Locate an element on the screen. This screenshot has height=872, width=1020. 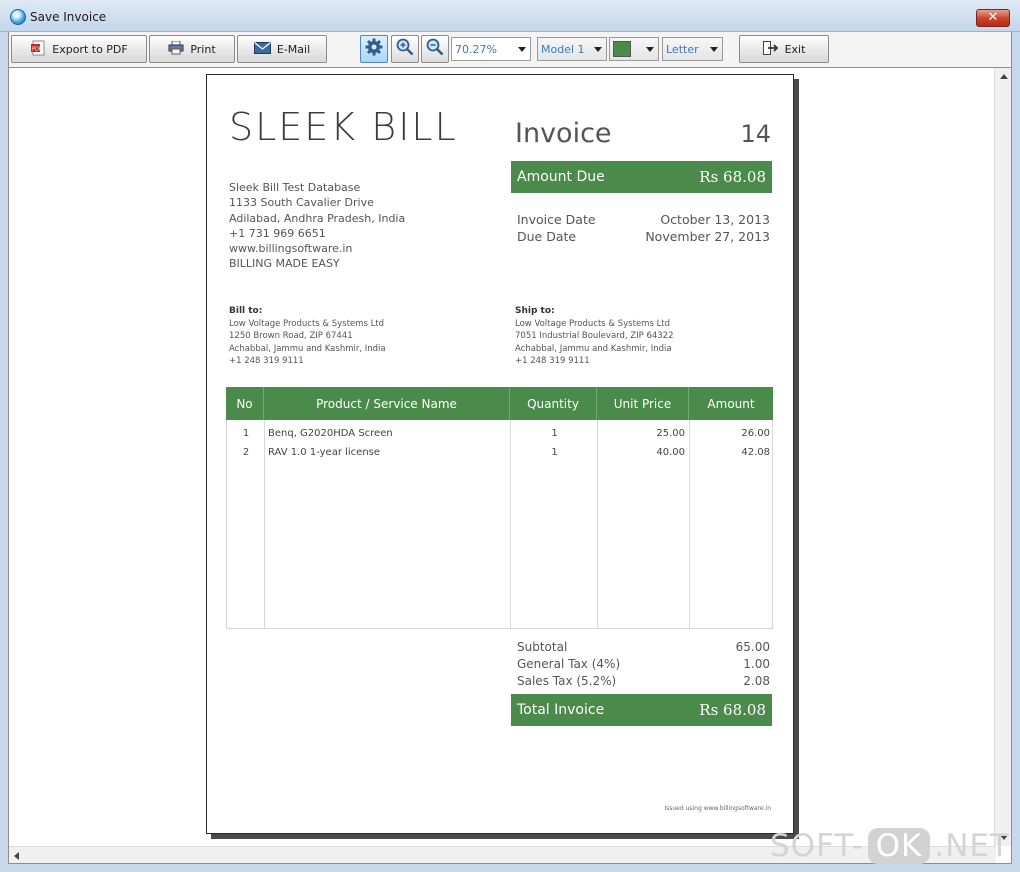
amount-due-label: Amount Due is located at coordinates (561, 177).